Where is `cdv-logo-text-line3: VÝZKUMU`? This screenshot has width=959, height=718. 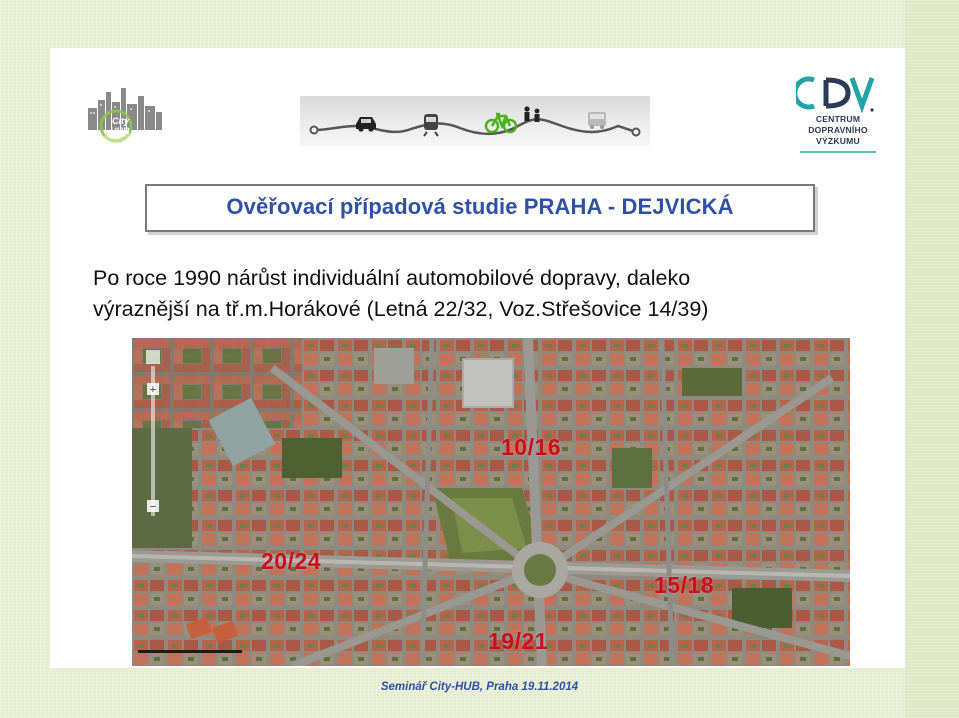
cdv-logo-text-line3: VÝZKUMU is located at coordinates (838, 141).